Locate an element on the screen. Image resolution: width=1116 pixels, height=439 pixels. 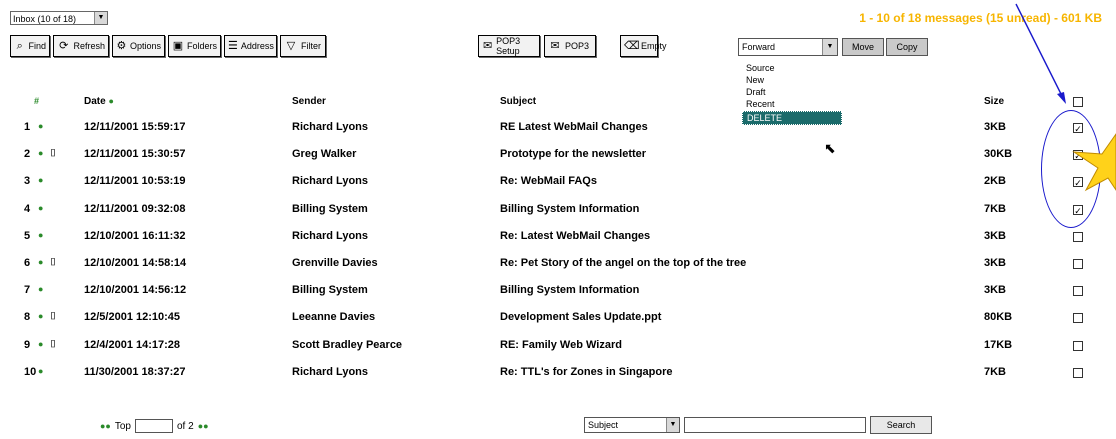
search-field-select: Subject ▼ is located at coordinates (632, 425).